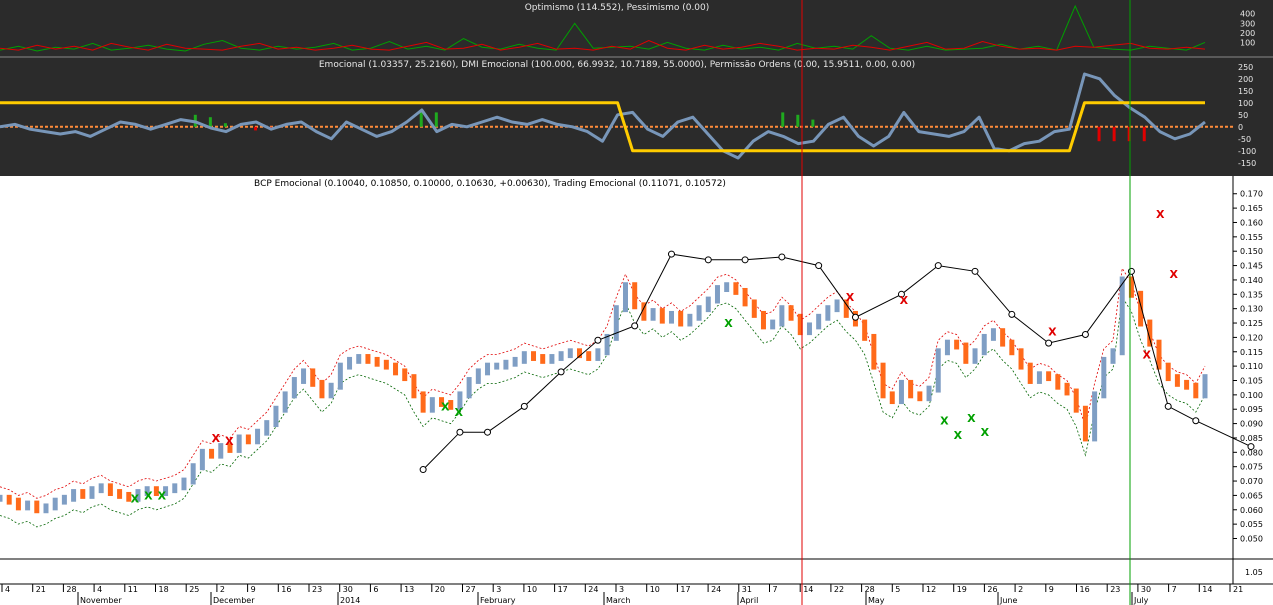  Describe the element at coordinates (1251, 251) in the screenshot. I see `price-tick-label: 0.150` at that location.